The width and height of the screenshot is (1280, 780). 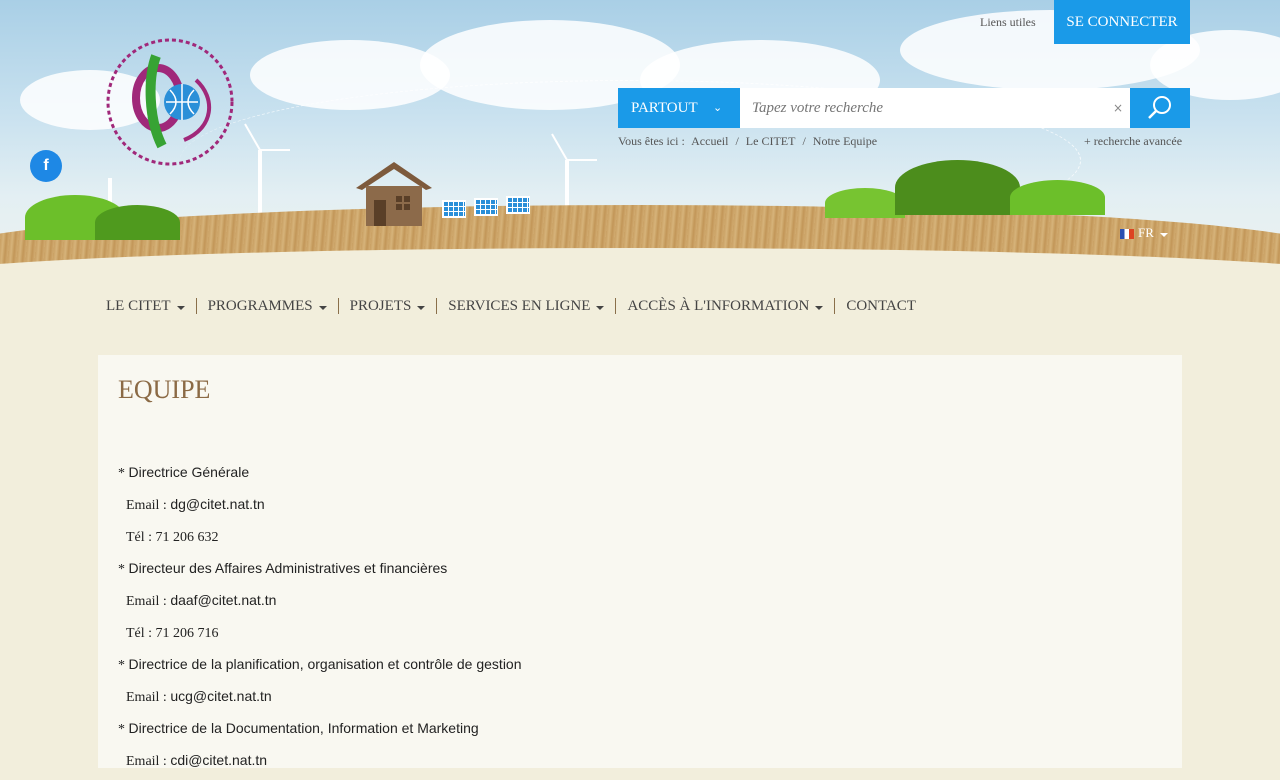 What do you see at coordinates (320, 476) in the screenshot?
I see `team-line: * Directrice Générale` at bounding box center [320, 476].